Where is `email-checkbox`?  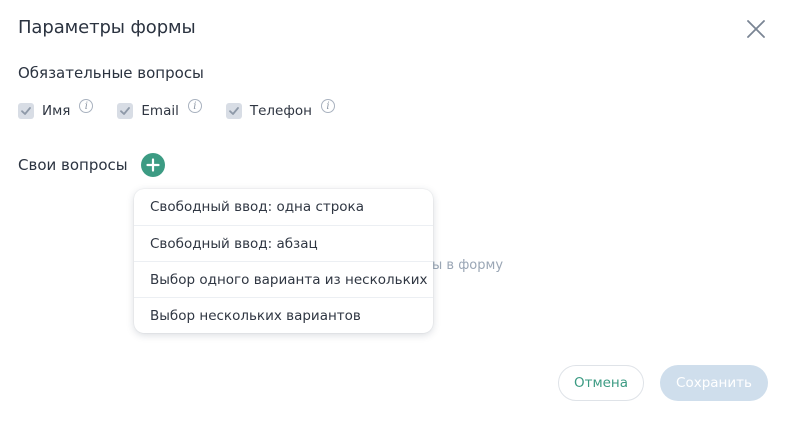
email-checkbox is located at coordinates (125, 111).